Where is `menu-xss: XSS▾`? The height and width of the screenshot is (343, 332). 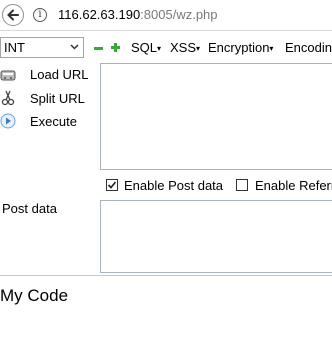 menu-xss: XSS▾ is located at coordinates (185, 47).